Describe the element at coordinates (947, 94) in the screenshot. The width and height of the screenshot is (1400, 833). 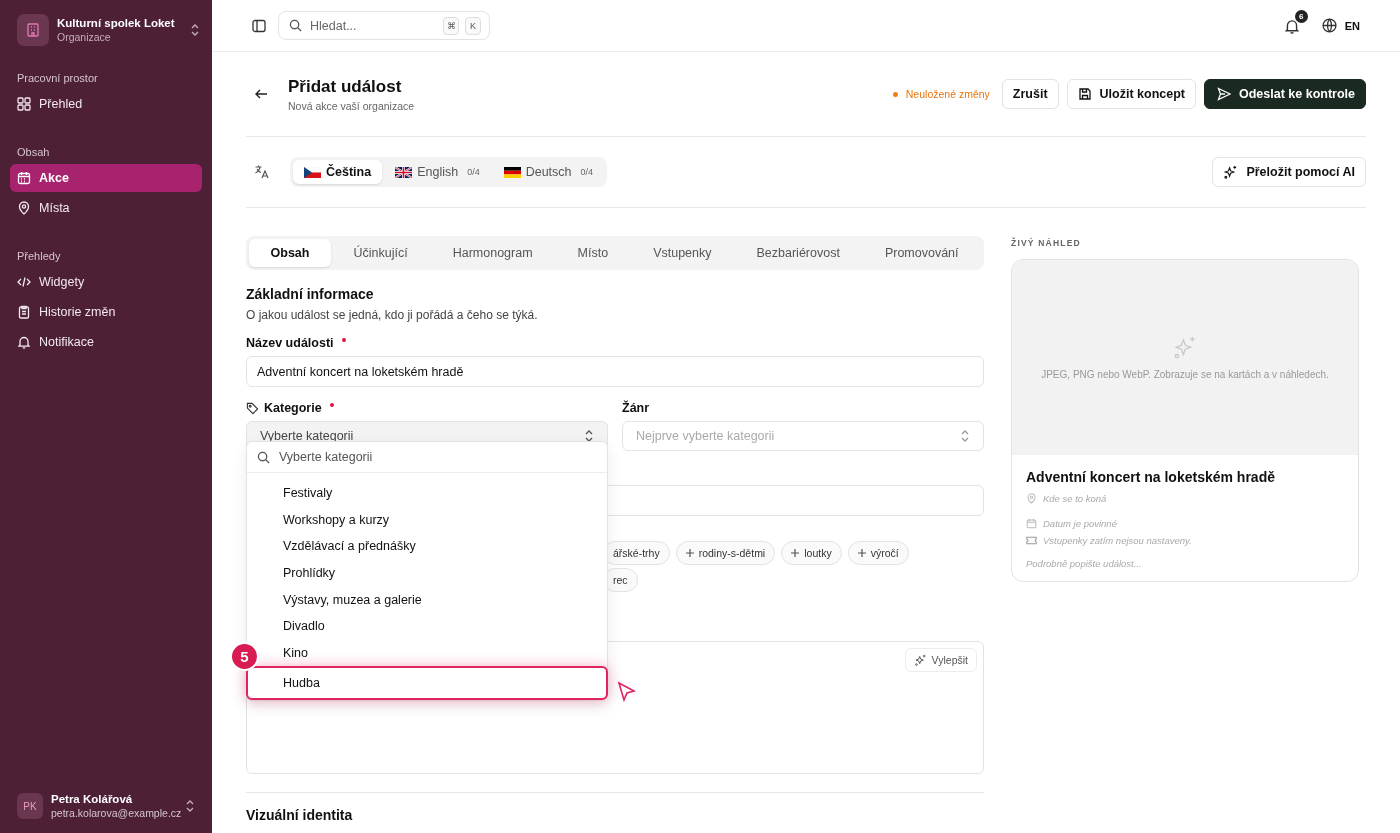
I see `unsaved-changes-status: Neuložené změny` at that location.